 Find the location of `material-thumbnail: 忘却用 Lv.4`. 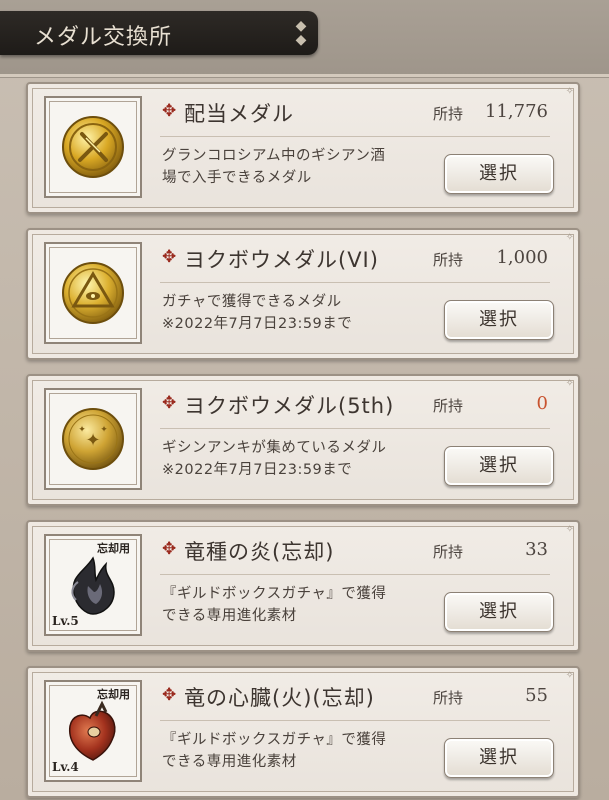

material-thumbnail: 忘却用 Lv.4 is located at coordinates (93, 731).